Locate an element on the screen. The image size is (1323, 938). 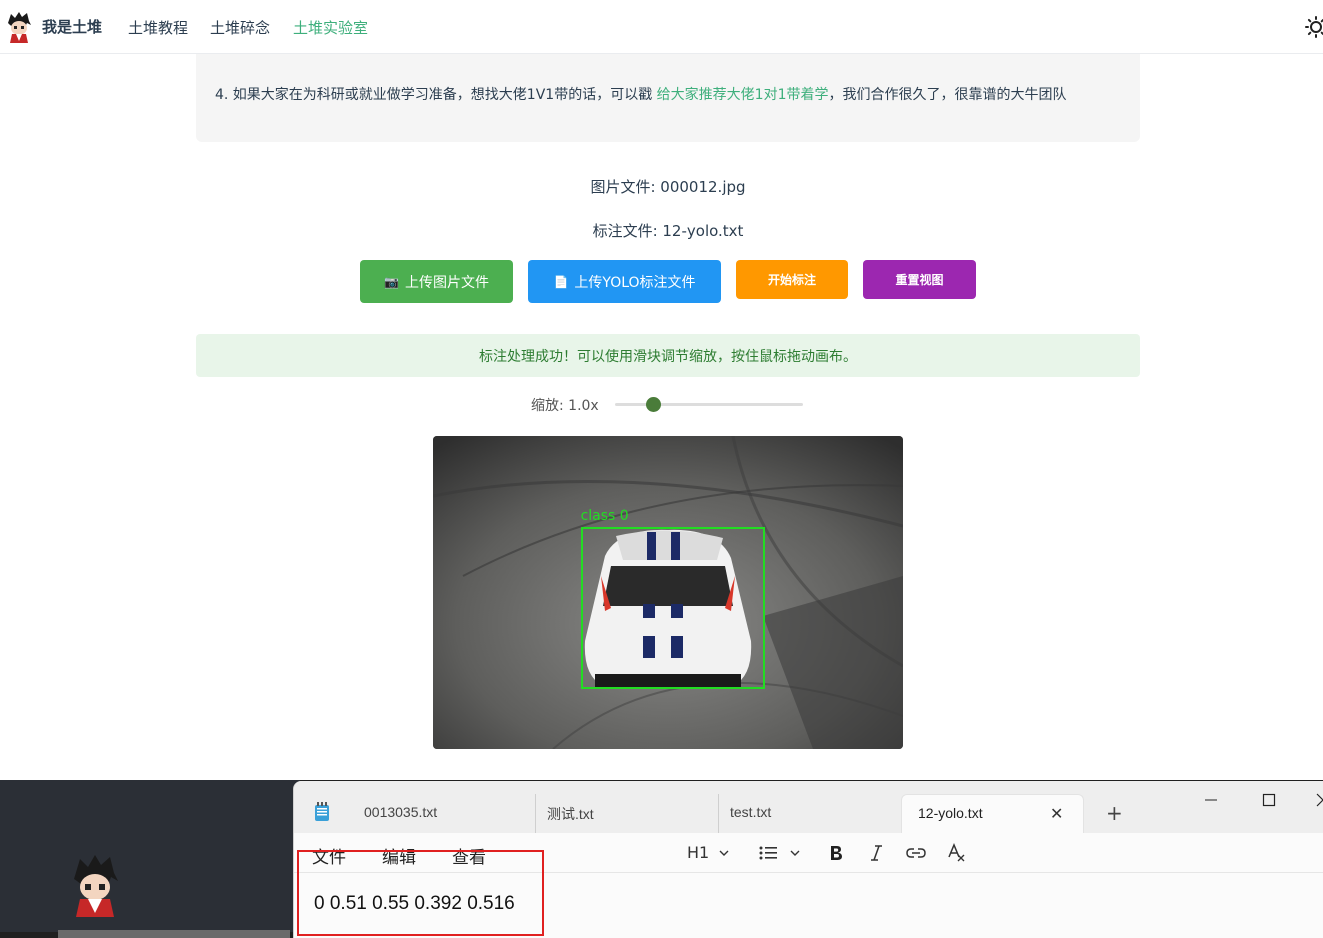
start-annotation-button: 开始标注 is located at coordinates (792, 279).